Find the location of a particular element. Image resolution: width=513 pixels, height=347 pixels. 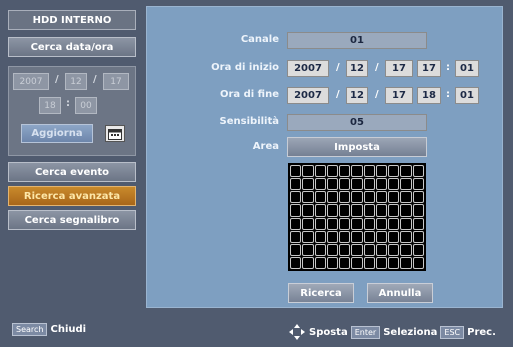

sidebar-item-bookmark-search: Cerca segnalibro is located at coordinates (72, 220).